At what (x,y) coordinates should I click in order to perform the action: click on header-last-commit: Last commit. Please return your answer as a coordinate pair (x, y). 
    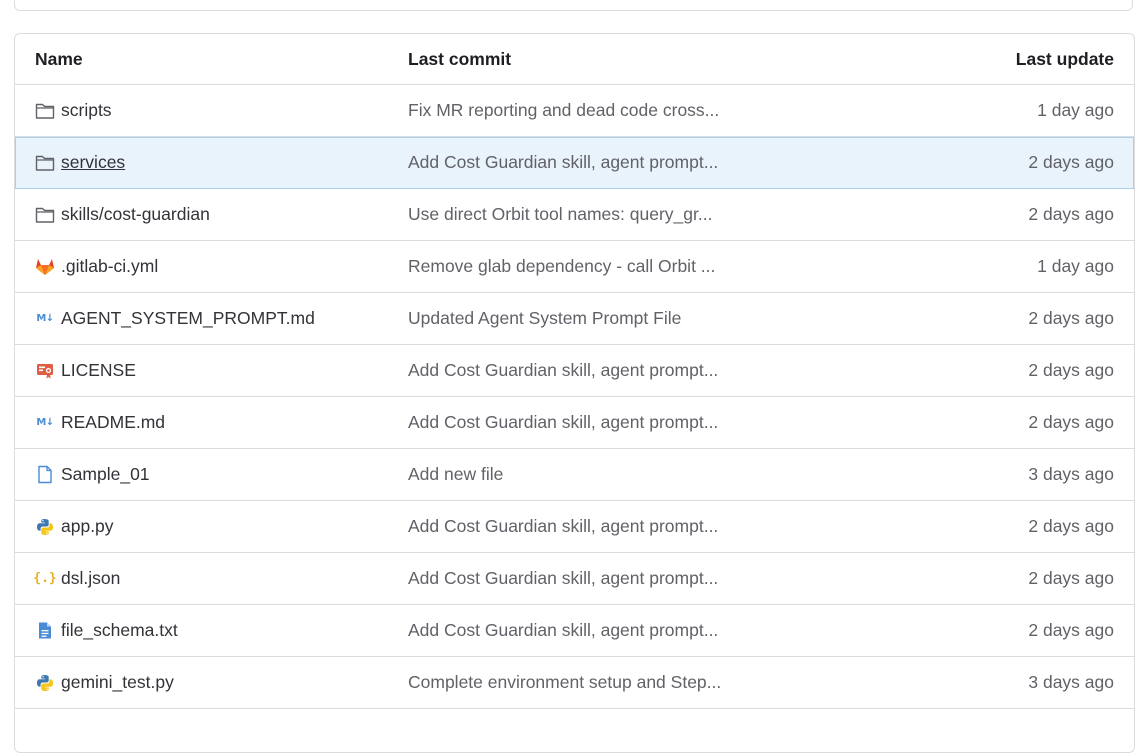
    Looking at the image, I should click on (460, 58).